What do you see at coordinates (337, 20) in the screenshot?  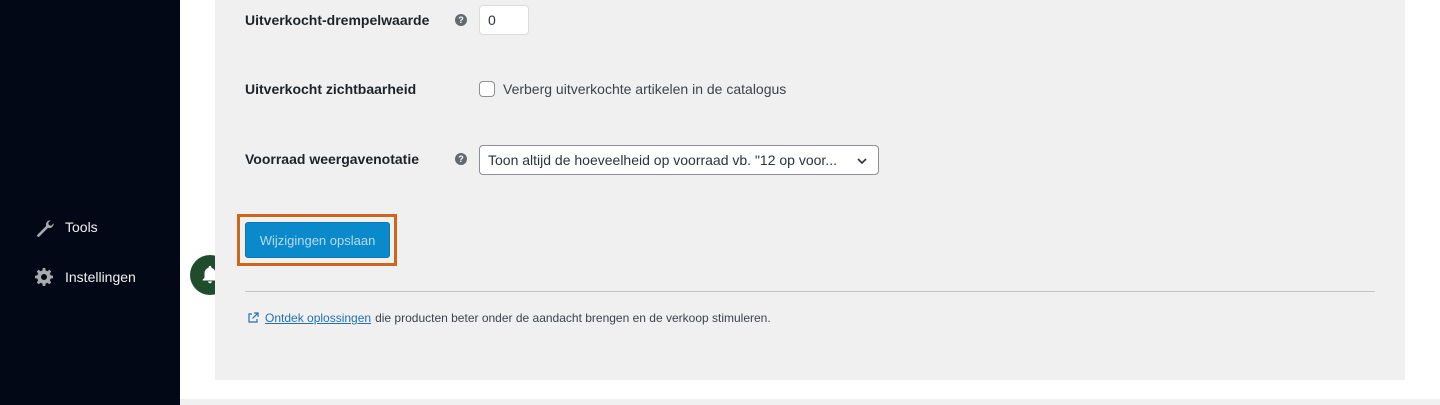 I see `threshold-label: Uitverkocht-drempelwaarde` at bounding box center [337, 20].